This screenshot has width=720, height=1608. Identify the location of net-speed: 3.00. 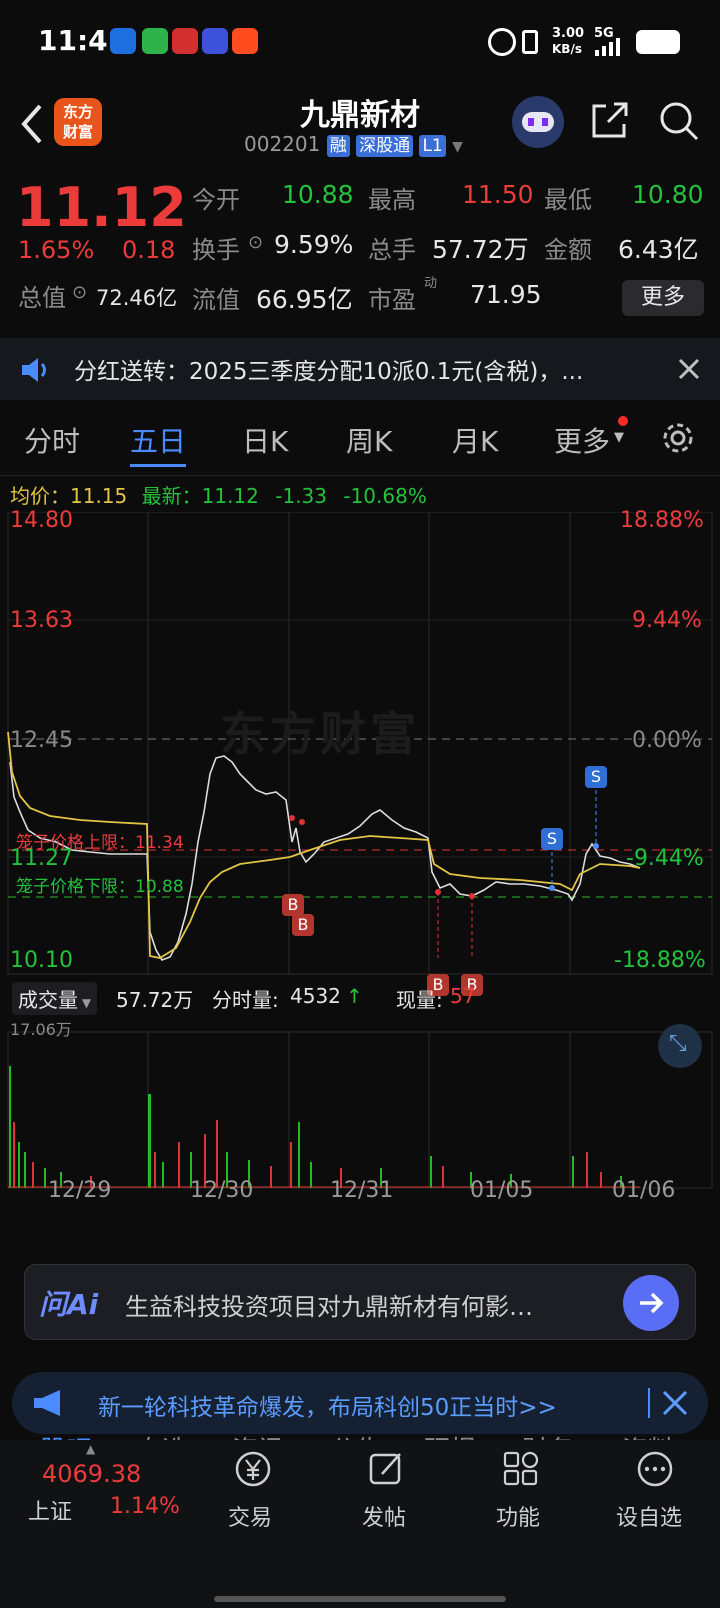
(568, 33).